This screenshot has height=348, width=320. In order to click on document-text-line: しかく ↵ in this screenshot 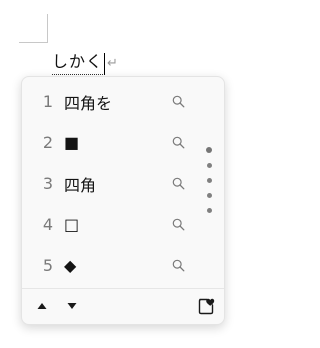, I will do `click(85, 62)`.